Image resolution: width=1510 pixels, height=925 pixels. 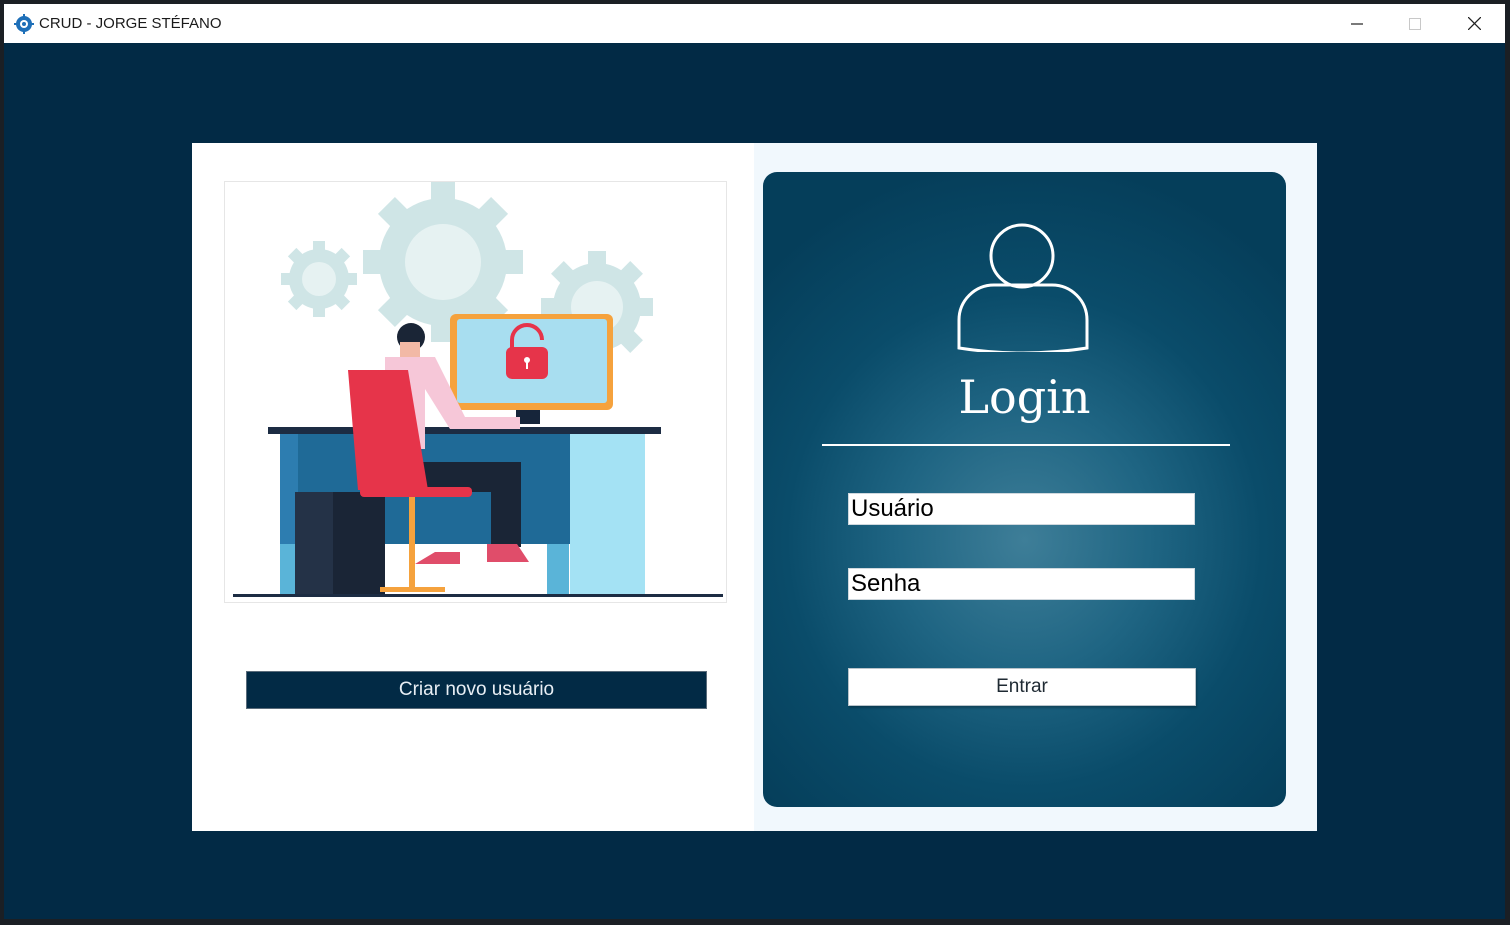 I want to click on user-icon, so click(x=1025, y=284).